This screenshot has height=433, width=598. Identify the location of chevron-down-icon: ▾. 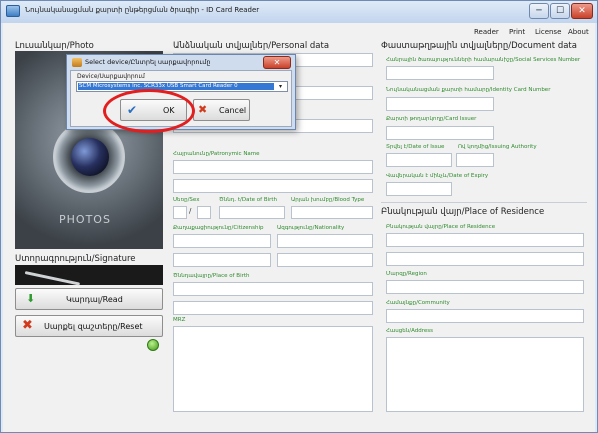
(281, 86).